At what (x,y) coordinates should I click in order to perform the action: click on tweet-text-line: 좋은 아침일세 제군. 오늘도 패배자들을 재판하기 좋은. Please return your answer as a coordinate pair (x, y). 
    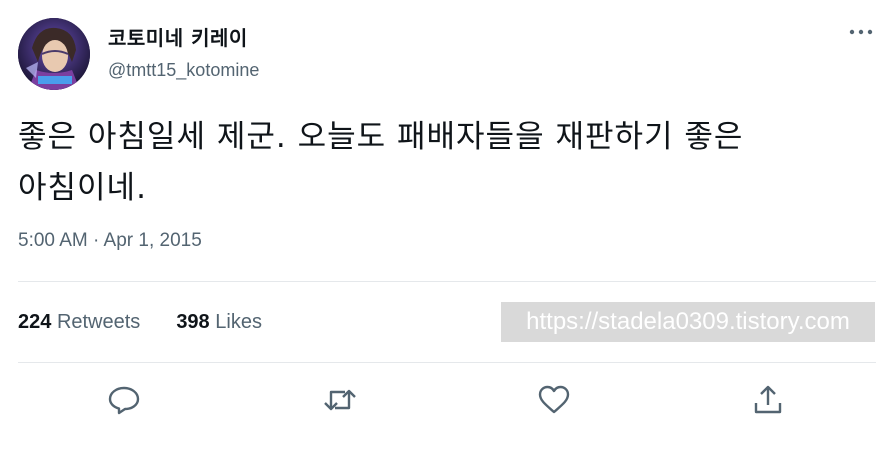
    Looking at the image, I should click on (381, 137).